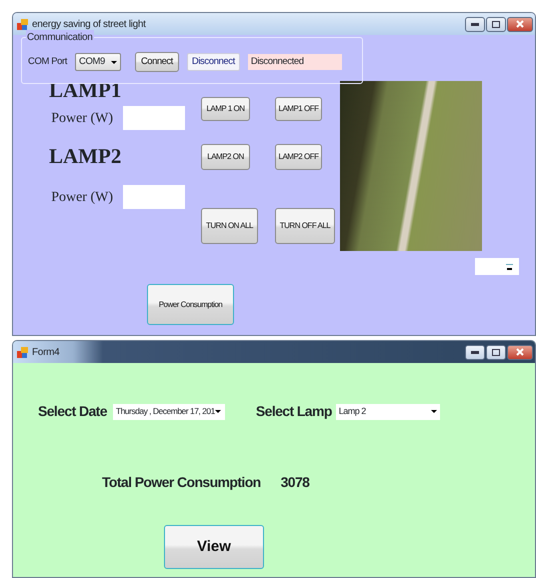  I want to click on total-power-value: 3078, so click(295, 482).